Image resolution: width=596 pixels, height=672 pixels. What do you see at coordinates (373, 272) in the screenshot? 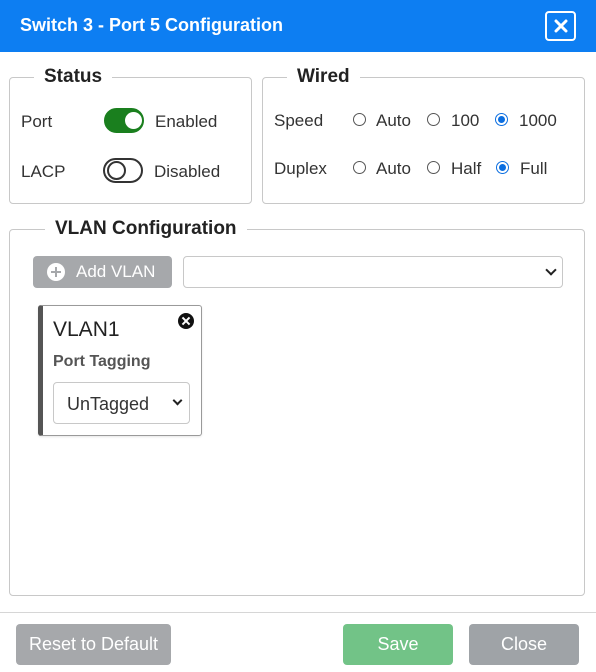
I see `vlan-select` at bounding box center [373, 272].